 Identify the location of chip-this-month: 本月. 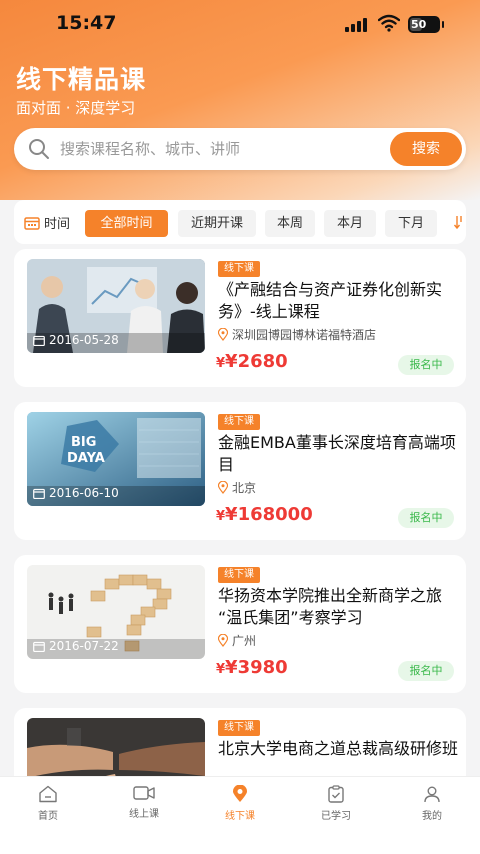
(350, 223).